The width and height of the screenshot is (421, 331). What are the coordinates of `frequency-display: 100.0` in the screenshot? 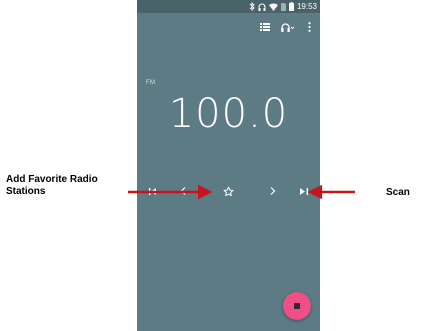 It's located at (228, 114).